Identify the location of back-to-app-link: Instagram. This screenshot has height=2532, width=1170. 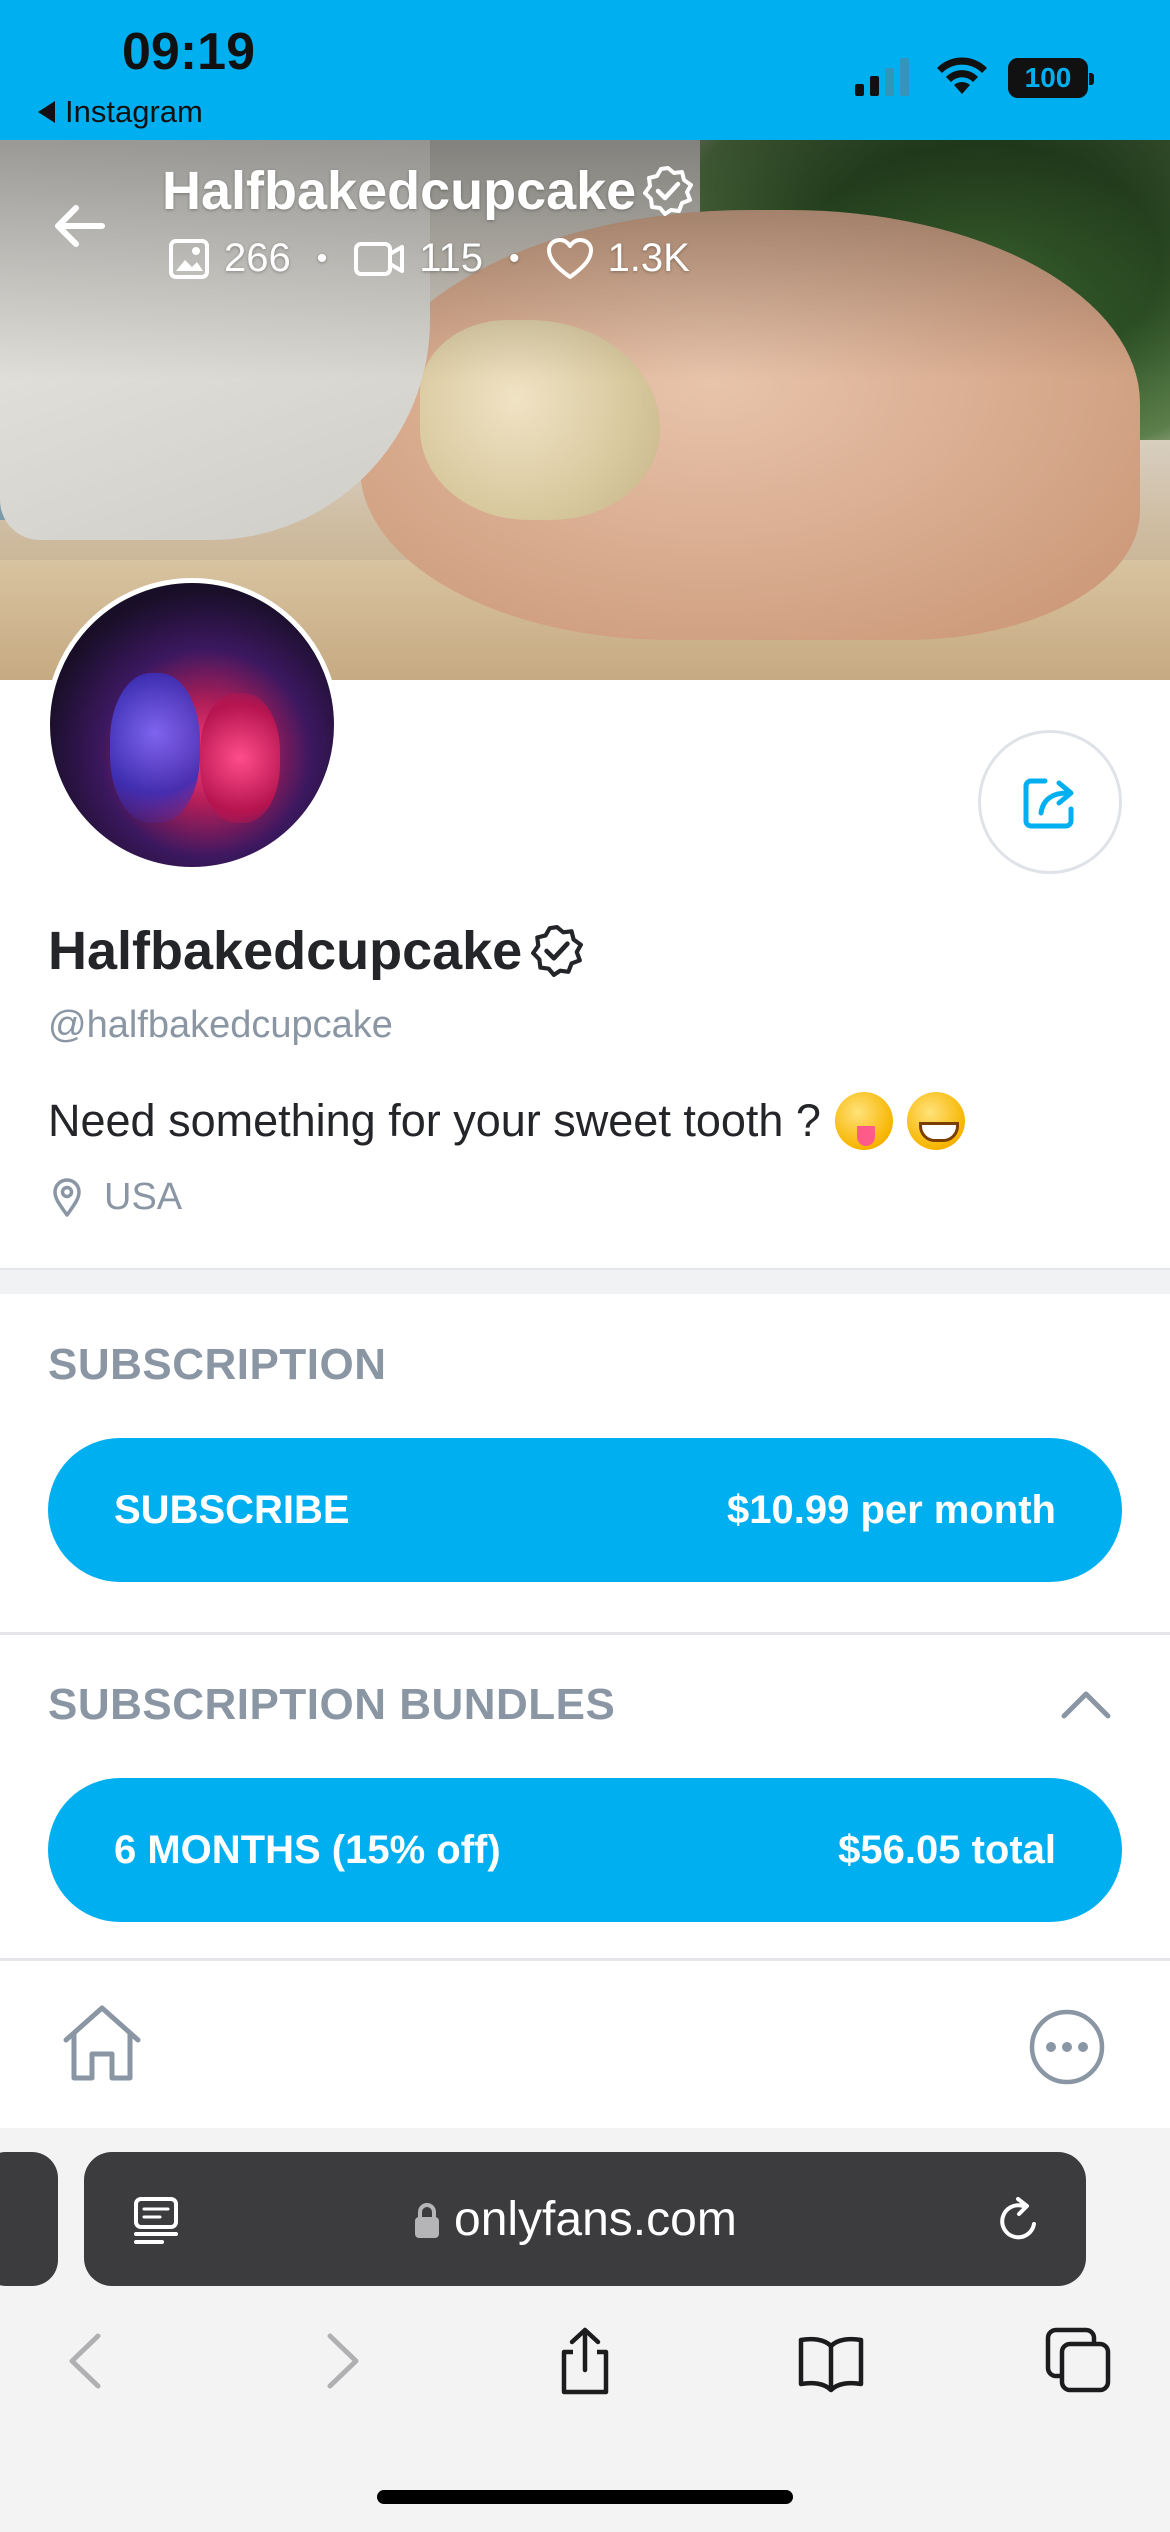
(120, 112).